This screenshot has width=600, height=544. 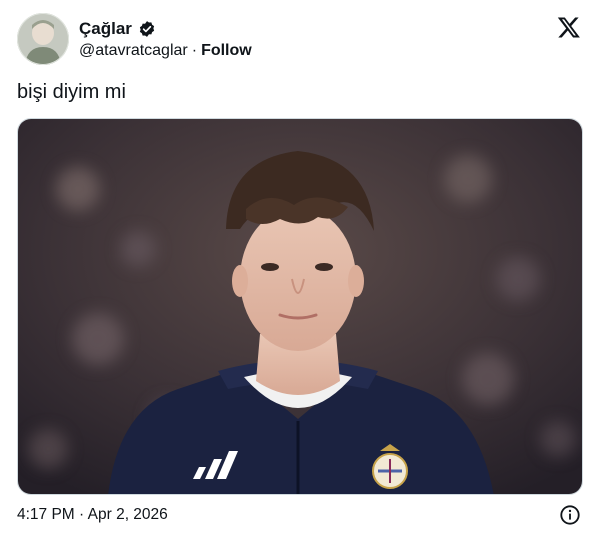 I want to click on tweet-footer: 4:17 PM · Apr 2, 2026, so click(x=300, y=515).